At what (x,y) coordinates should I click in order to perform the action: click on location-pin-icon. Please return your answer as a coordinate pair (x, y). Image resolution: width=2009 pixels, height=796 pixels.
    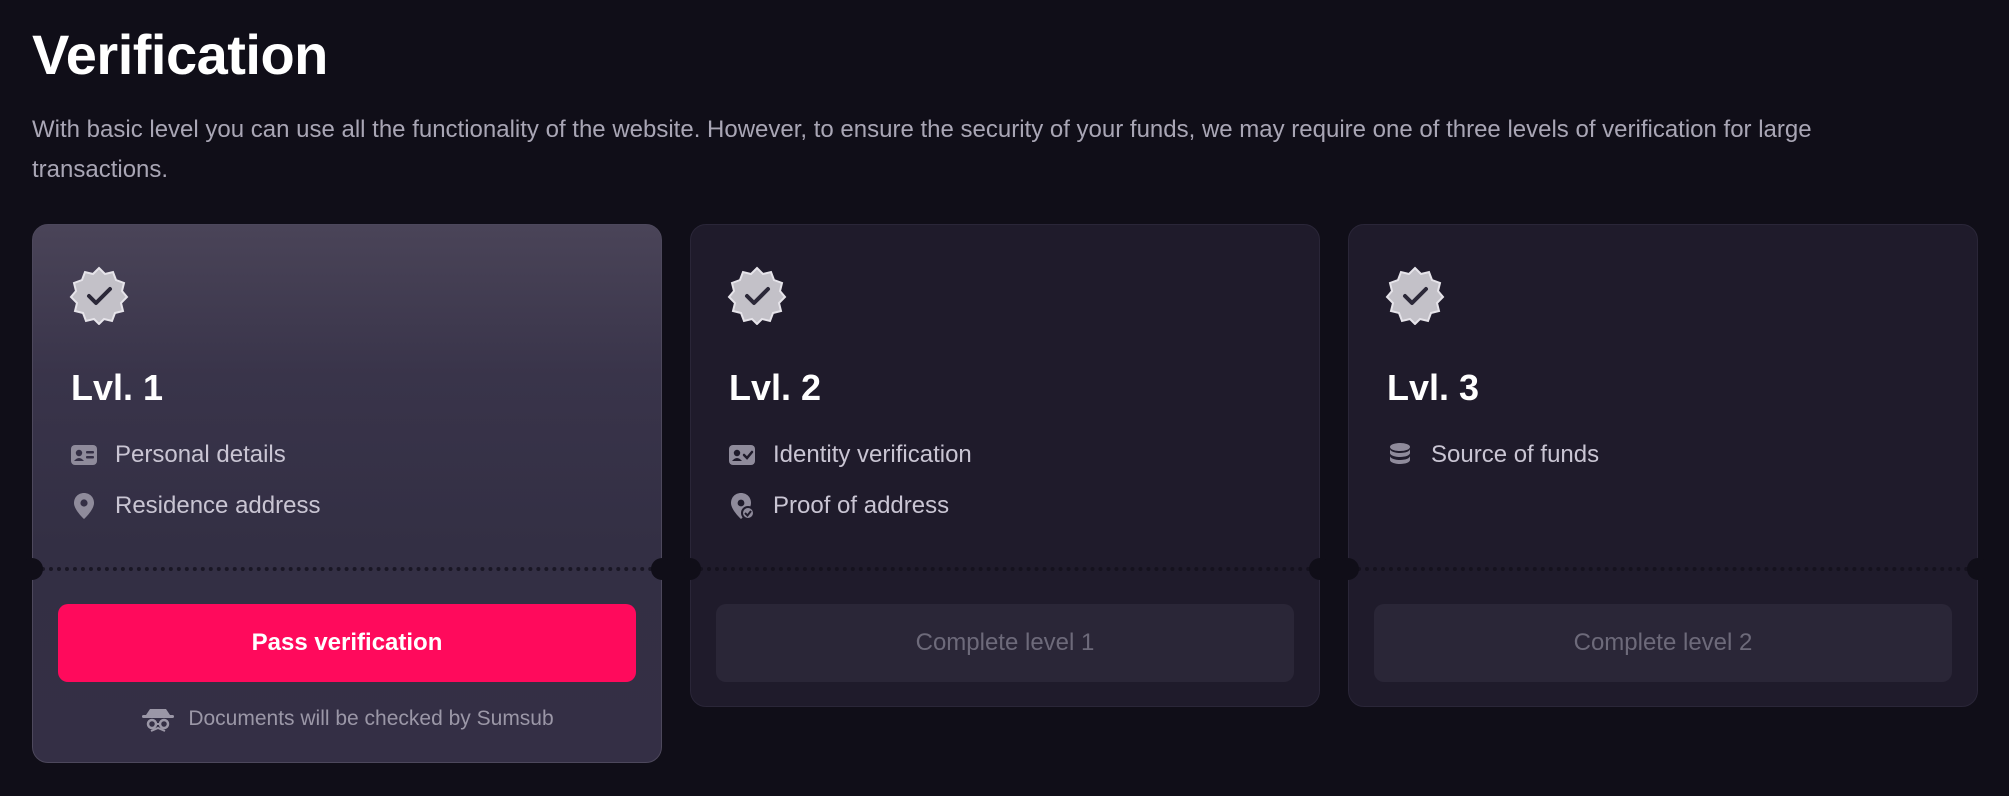
    Looking at the image, I should click on (84, 506).